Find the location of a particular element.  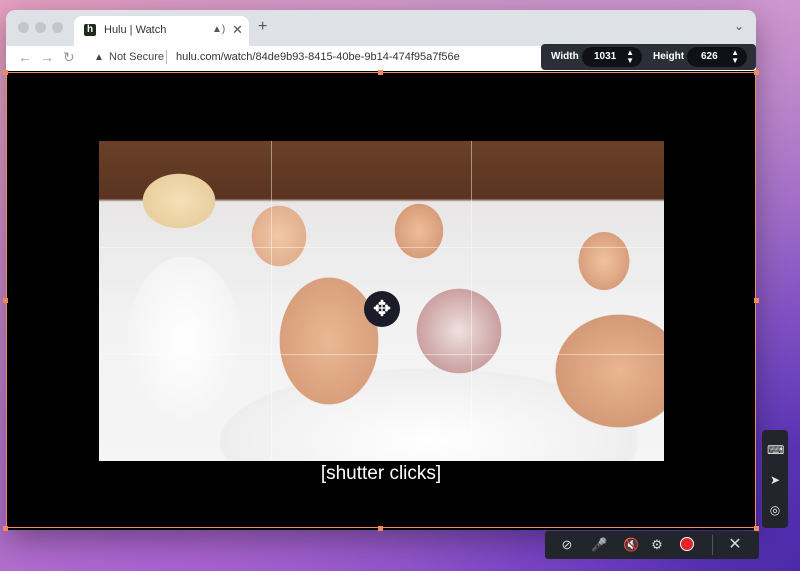

tab-hulu-watch: h Hulu | Watch ▲) ✕ is located at coordinates (161, 31).